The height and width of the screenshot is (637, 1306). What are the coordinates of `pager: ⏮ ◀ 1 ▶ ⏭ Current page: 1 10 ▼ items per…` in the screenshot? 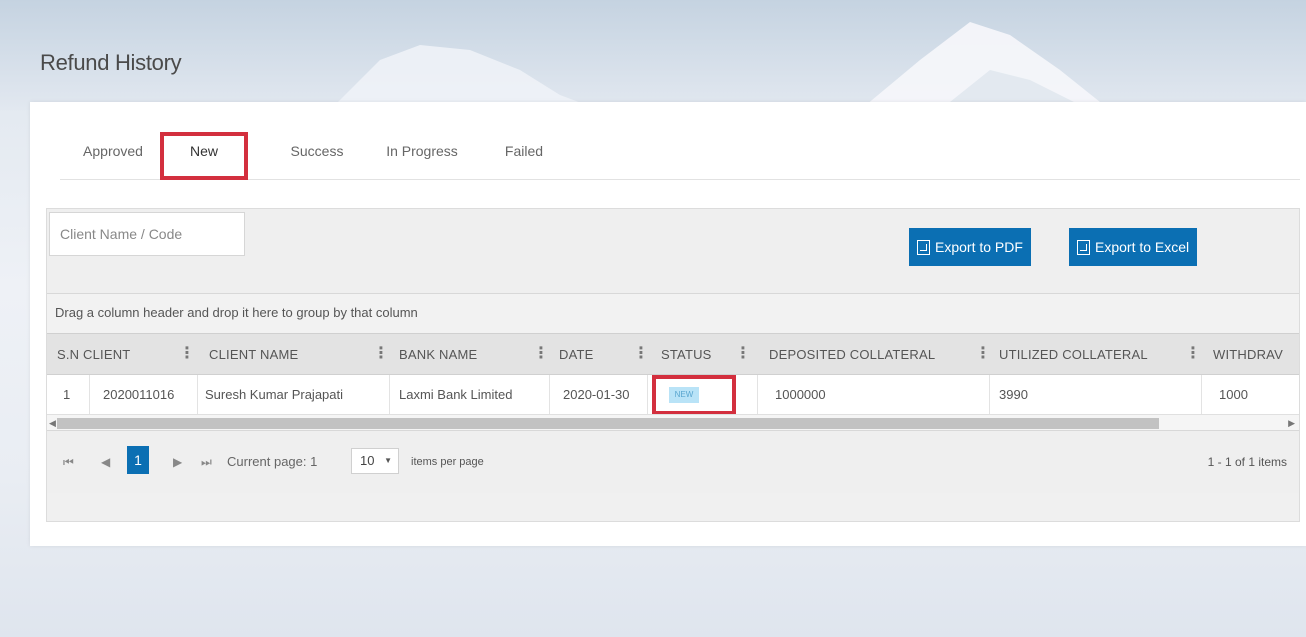 It's located at (673, 462).